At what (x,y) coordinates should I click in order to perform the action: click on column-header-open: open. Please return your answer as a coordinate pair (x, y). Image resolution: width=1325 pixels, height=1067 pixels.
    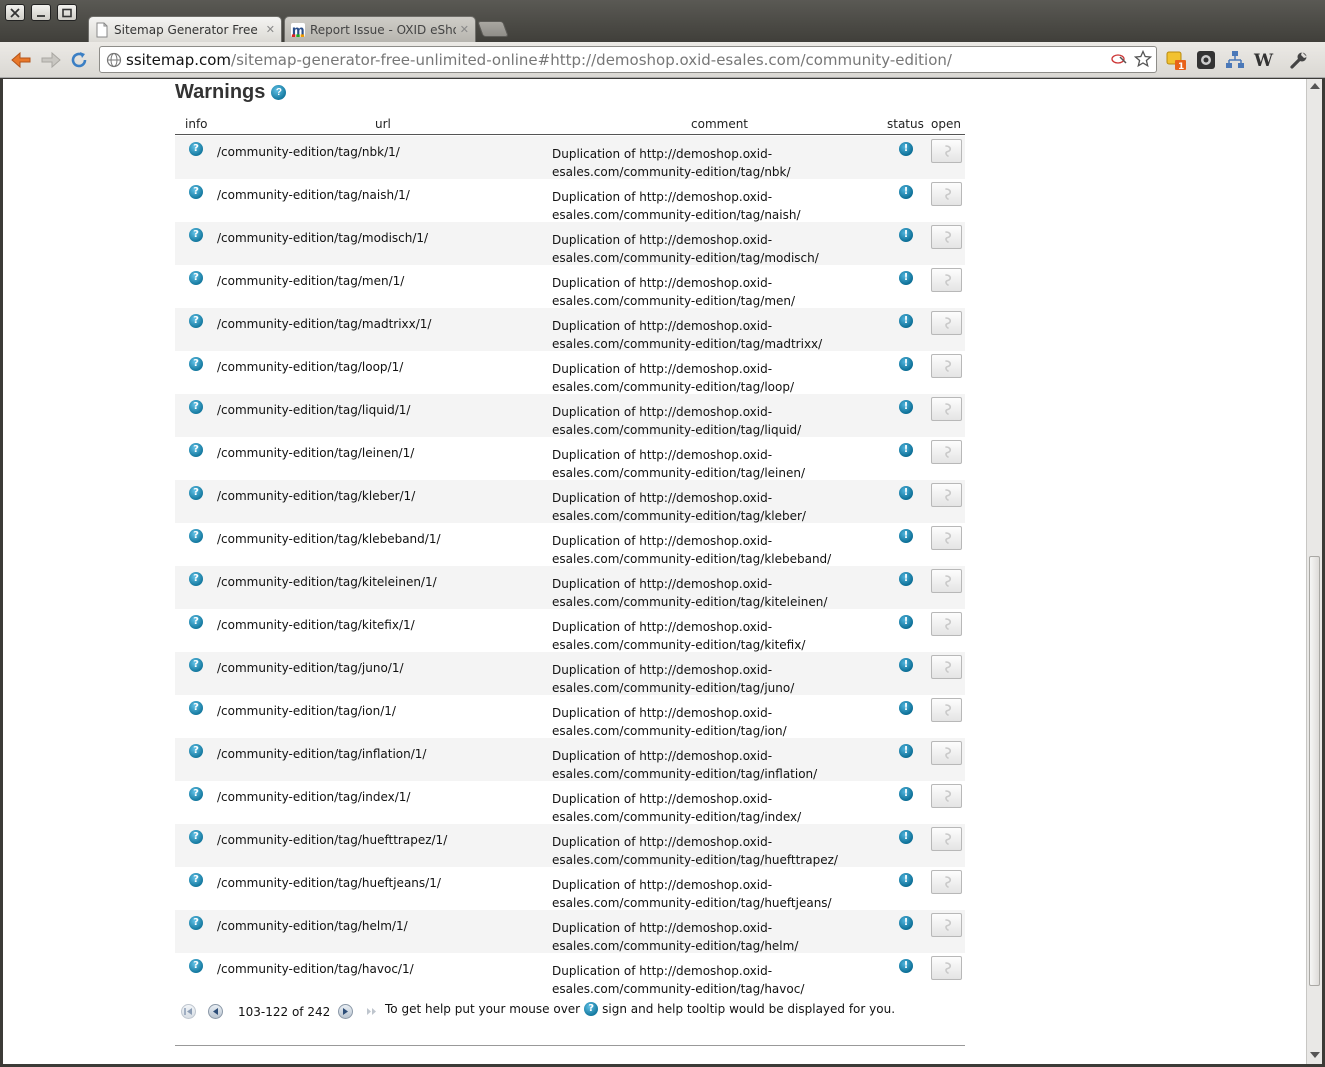
    Looking at the image, I should click on (946, 124).